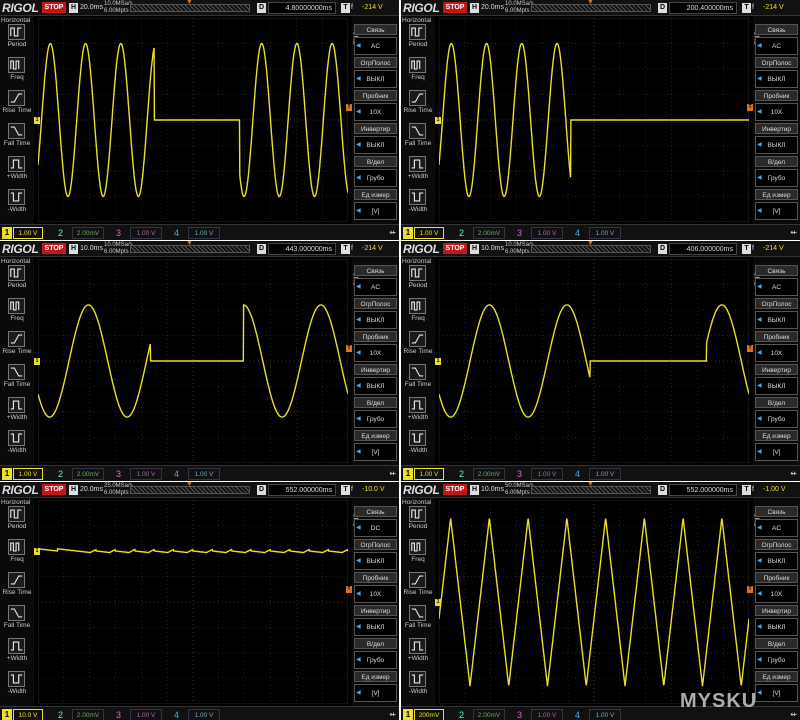  What do you see at coordinates (302, 8) in the screenshot?
I see `delay-value: 4.80000000ms` at bounding box center [302, 8].